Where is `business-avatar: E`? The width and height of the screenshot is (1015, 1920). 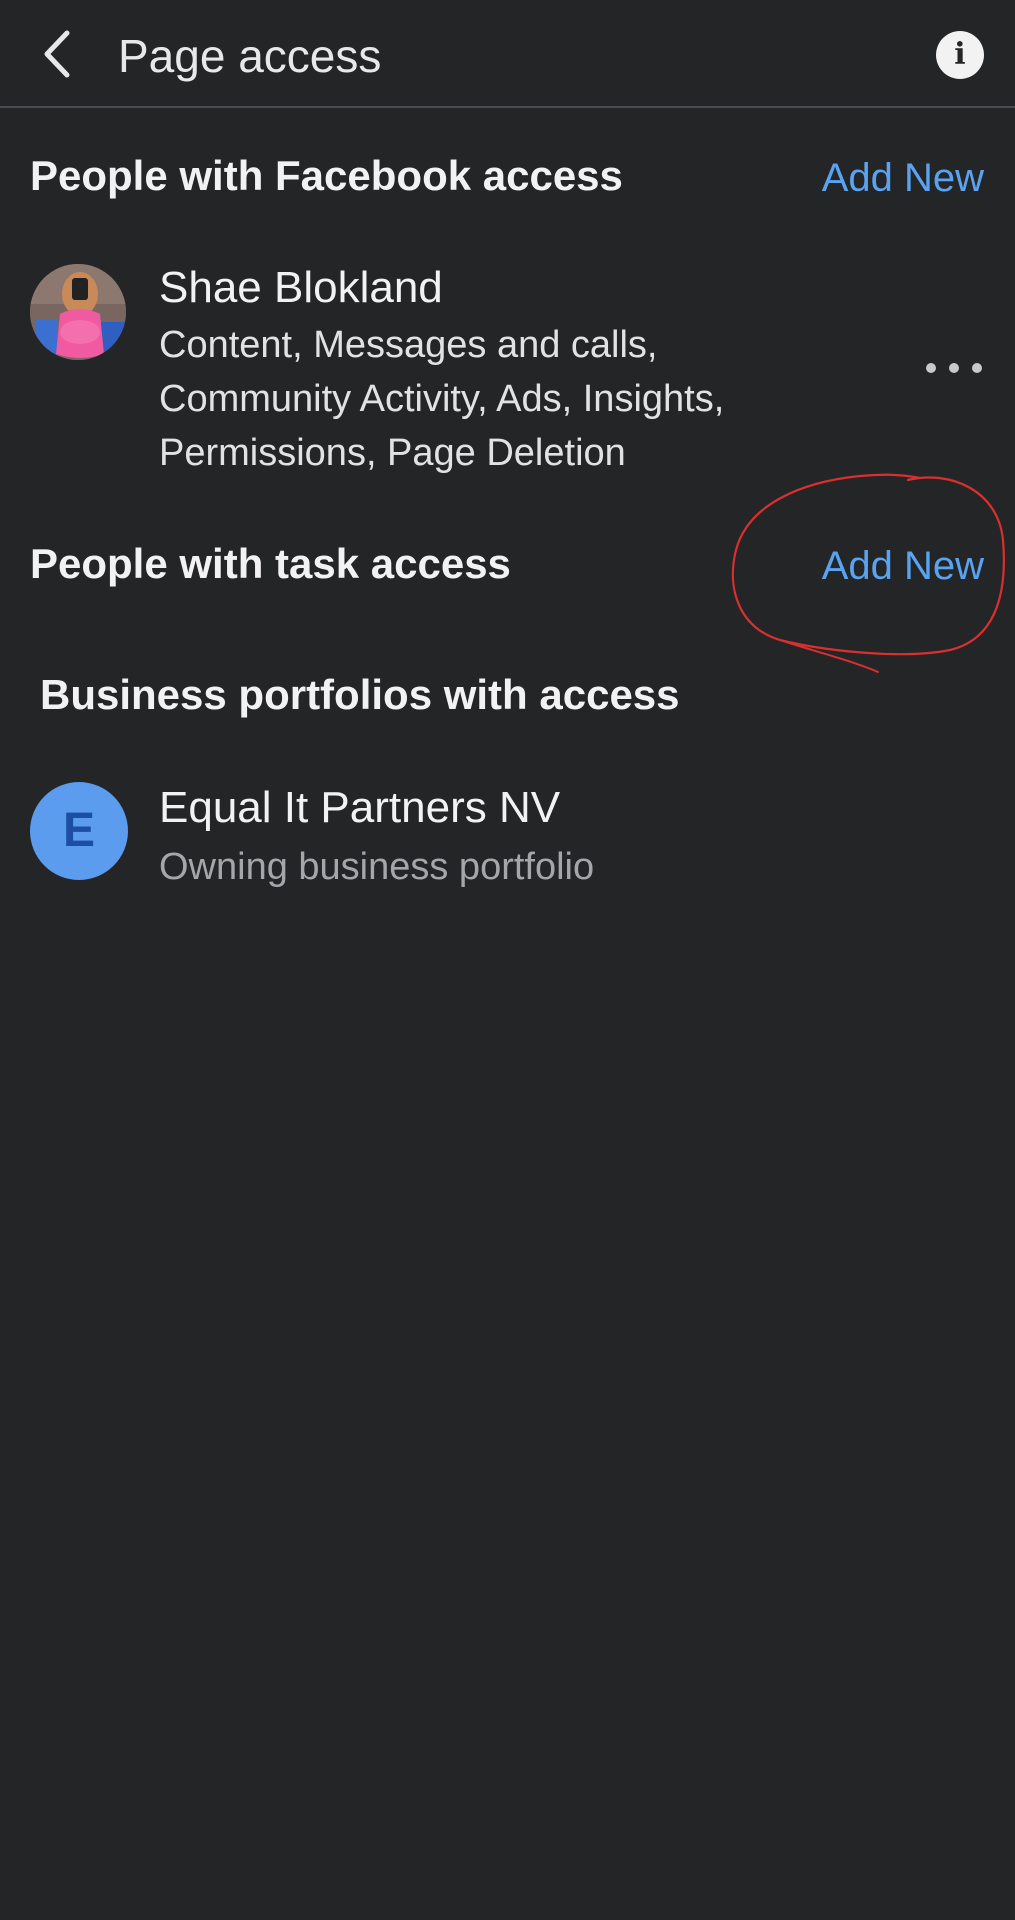
business-avatar: E is located at coordinates (79, 831).